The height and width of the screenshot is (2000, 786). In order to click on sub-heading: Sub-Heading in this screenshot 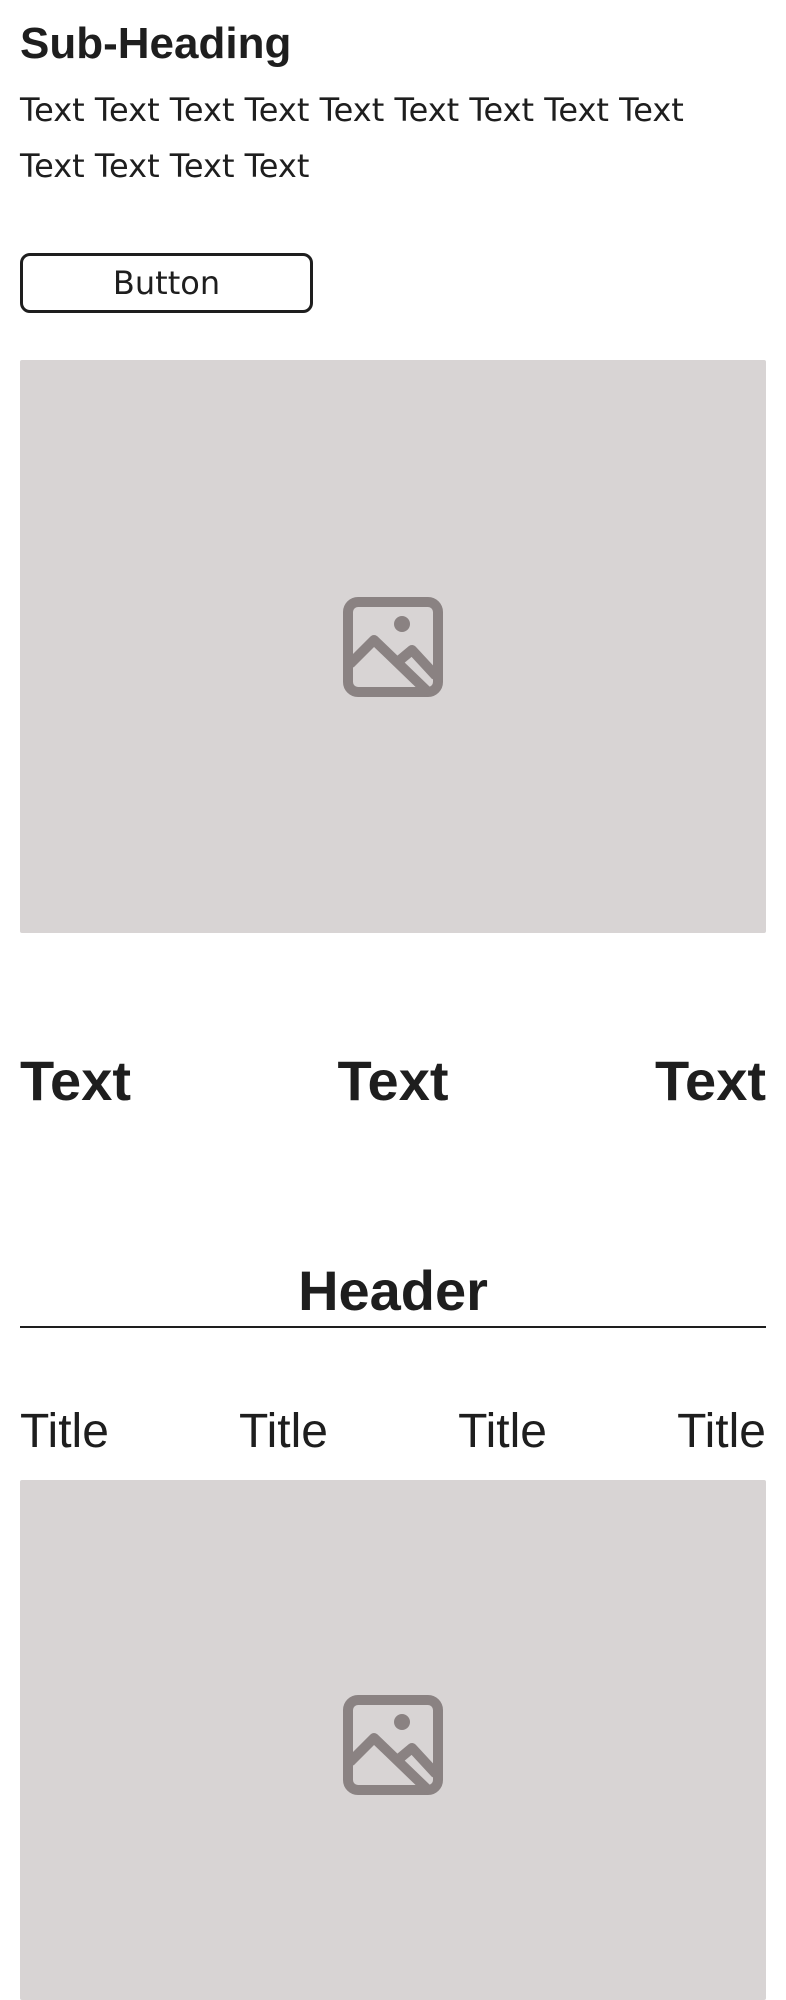, I will do `click(156, 43)`.